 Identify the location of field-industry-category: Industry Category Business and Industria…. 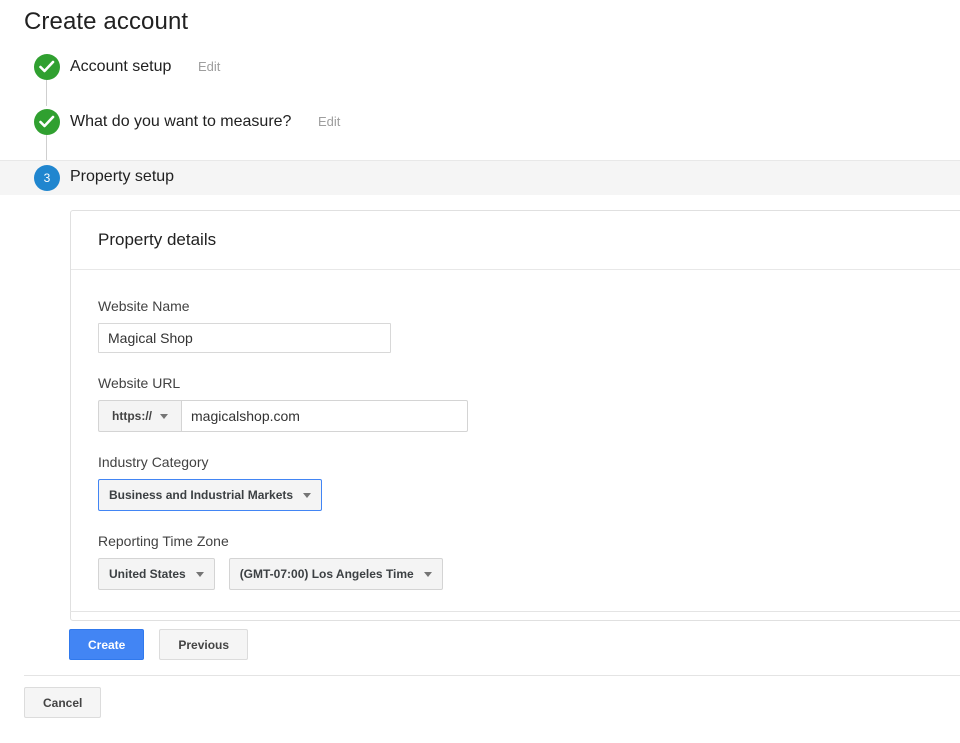
(529, 481).